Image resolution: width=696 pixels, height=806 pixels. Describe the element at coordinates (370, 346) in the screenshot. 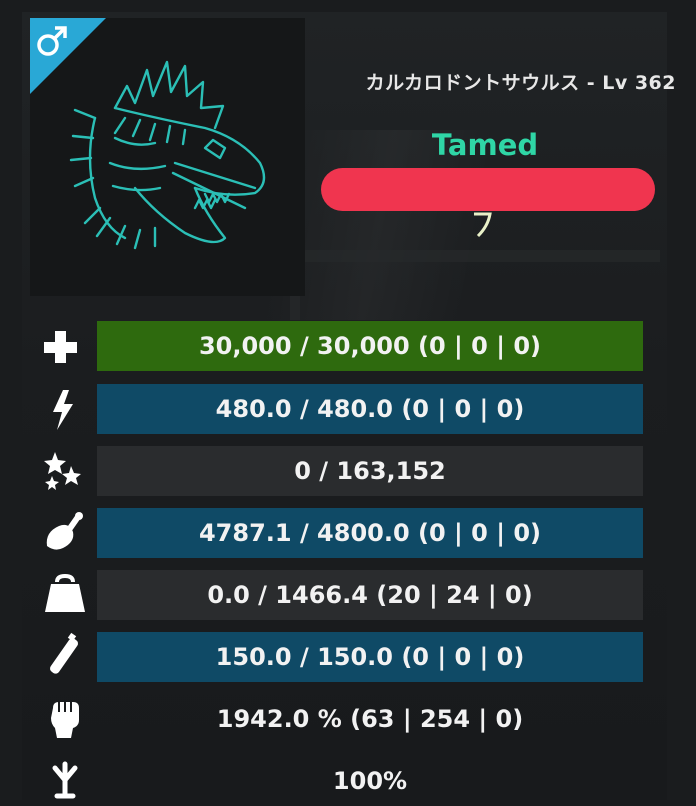

I see `health-bar: 30,000 / 30,000 (0 | 0 | 0)` at that location.